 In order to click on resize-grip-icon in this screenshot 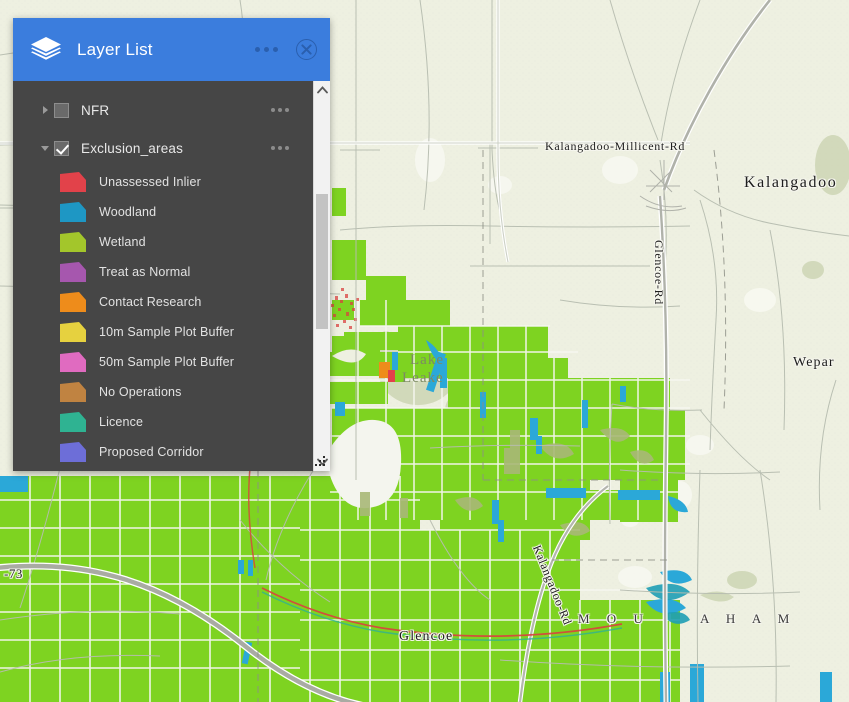, I will do `click(321, 462)`.